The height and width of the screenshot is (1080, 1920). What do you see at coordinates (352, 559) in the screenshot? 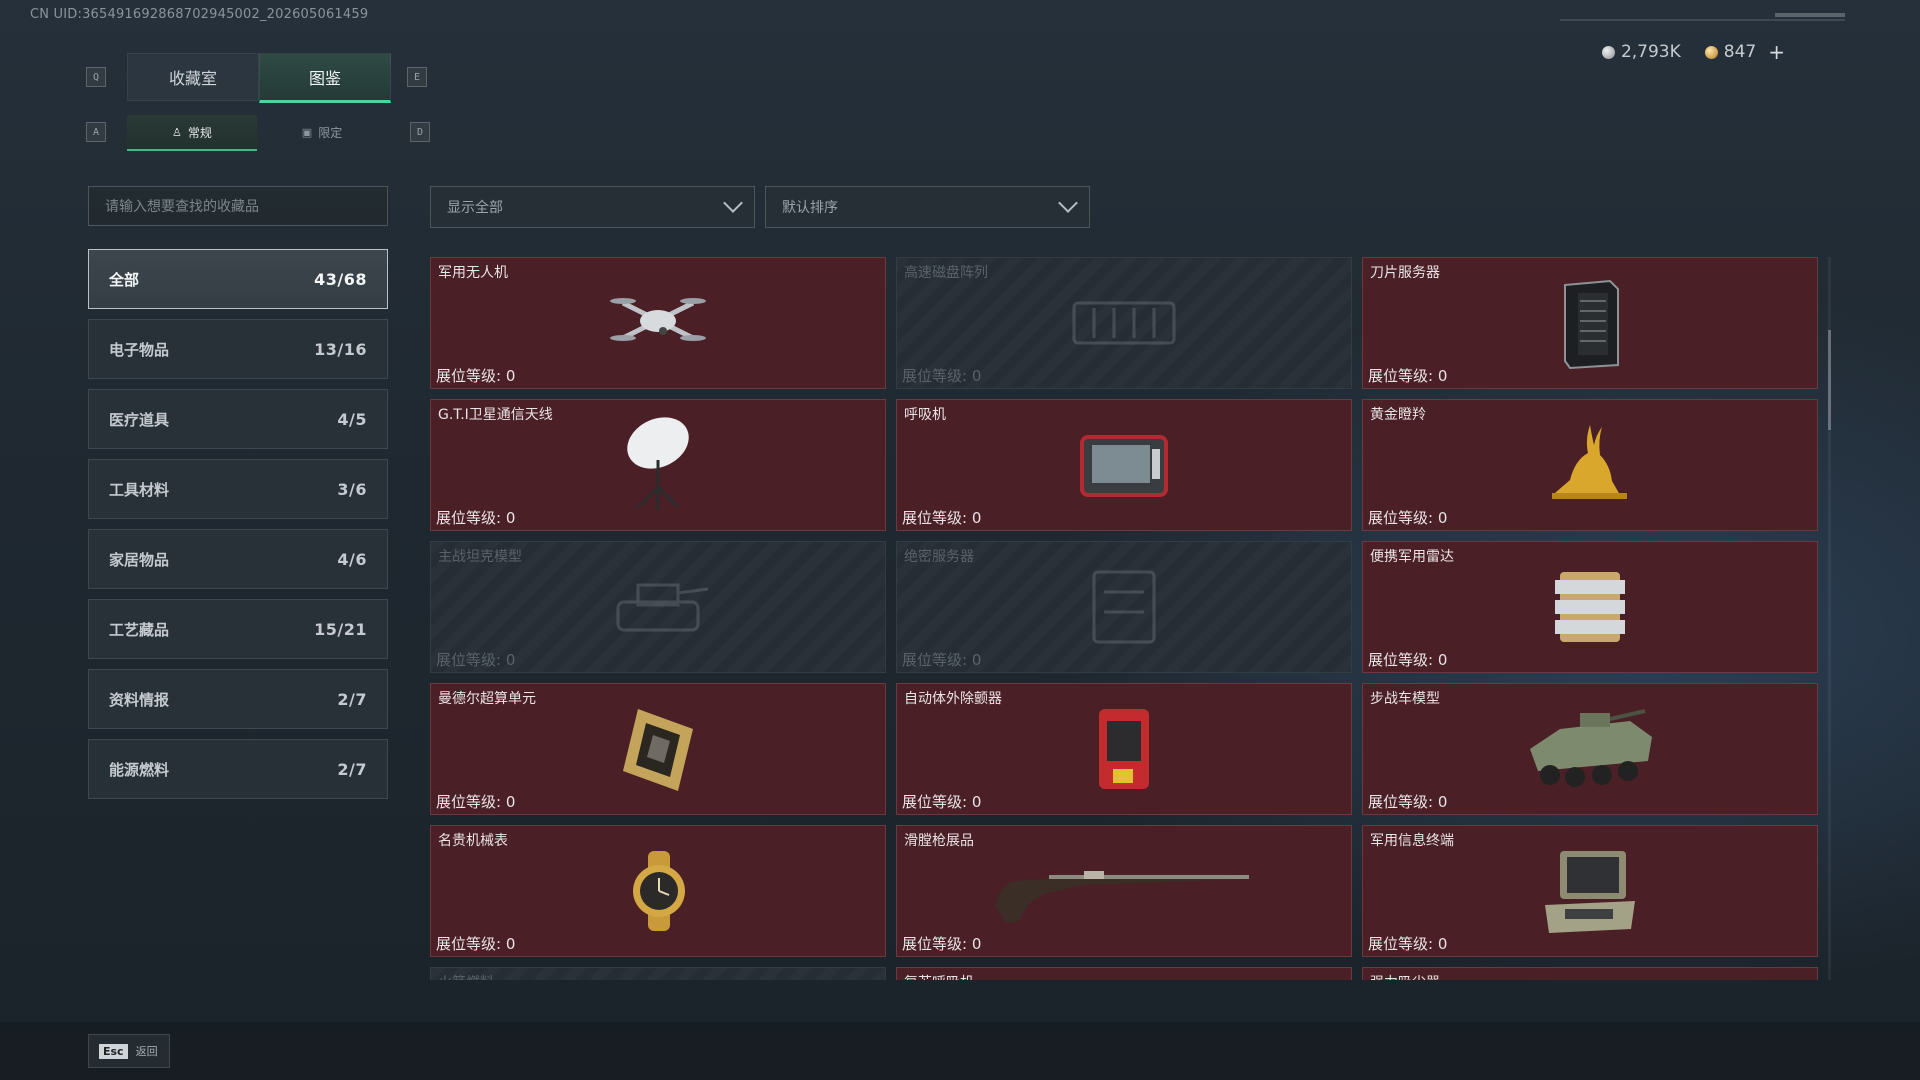
I see `category-count: 4/6` at bounding box center [352, 559].